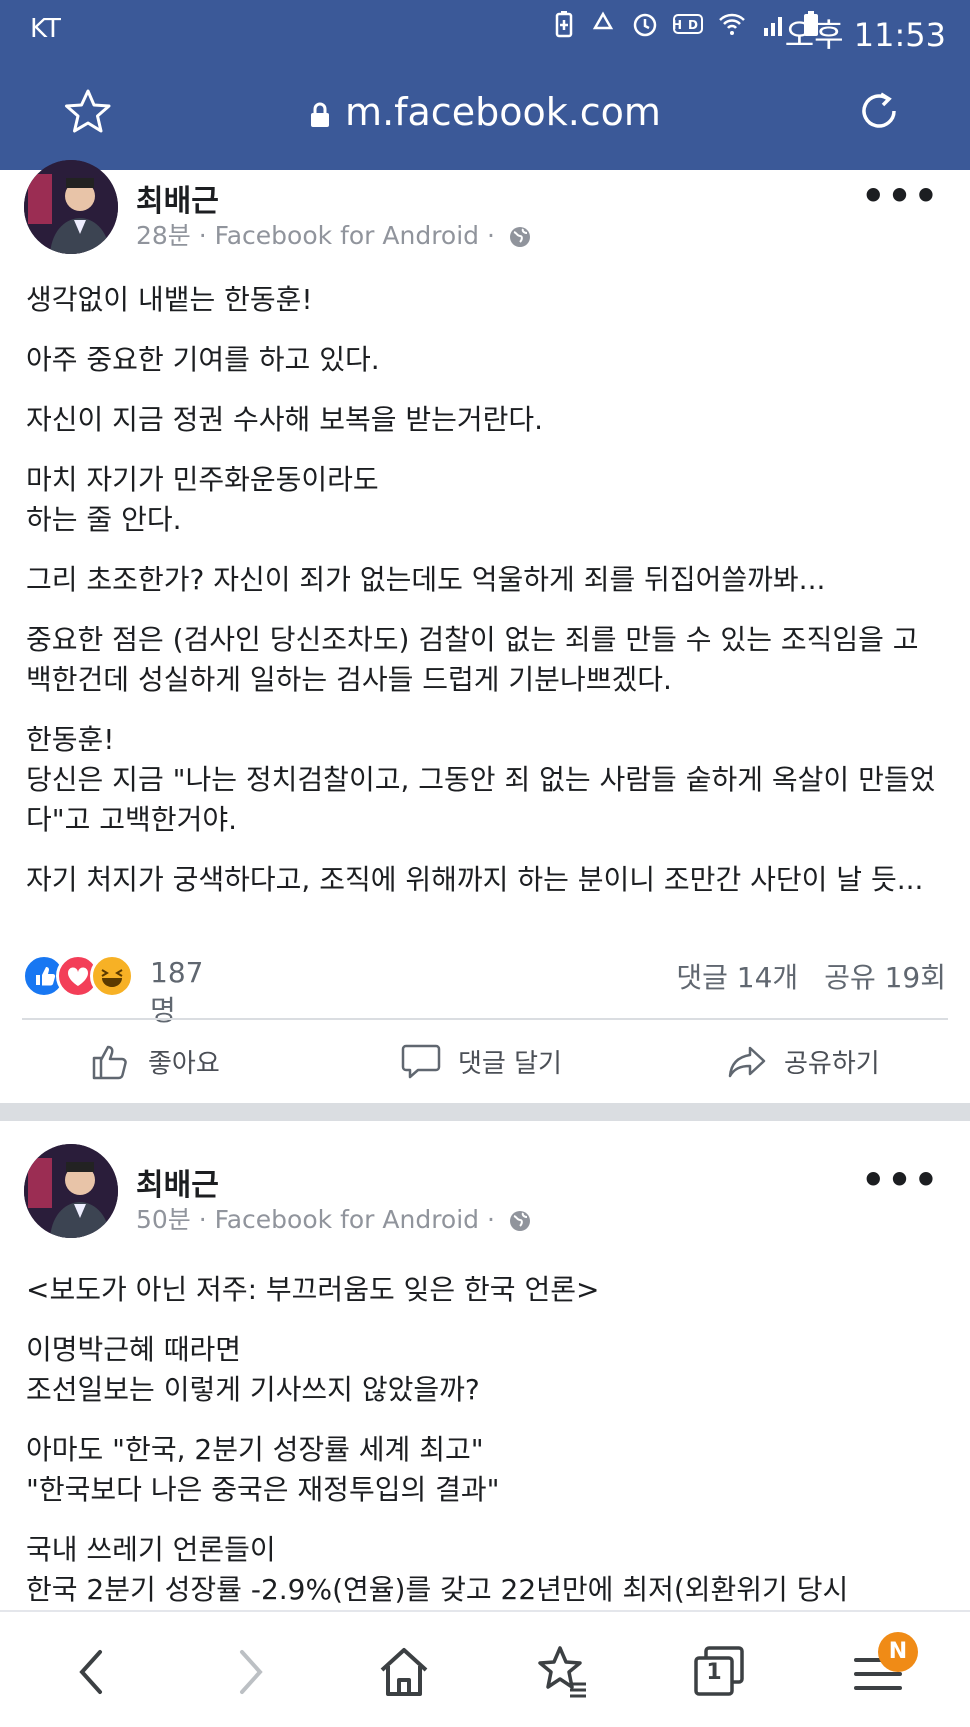  I want to click on browser-bottom-bar: 1, so click(485, 1668).